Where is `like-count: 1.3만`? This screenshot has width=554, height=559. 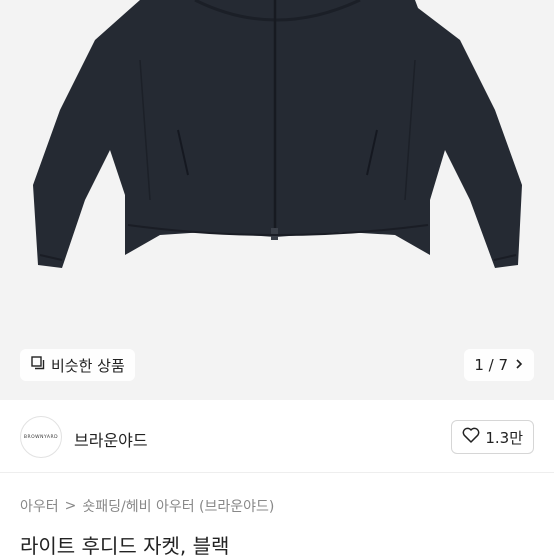 like-count: 1.3만 is located at coordinates (504, 437).